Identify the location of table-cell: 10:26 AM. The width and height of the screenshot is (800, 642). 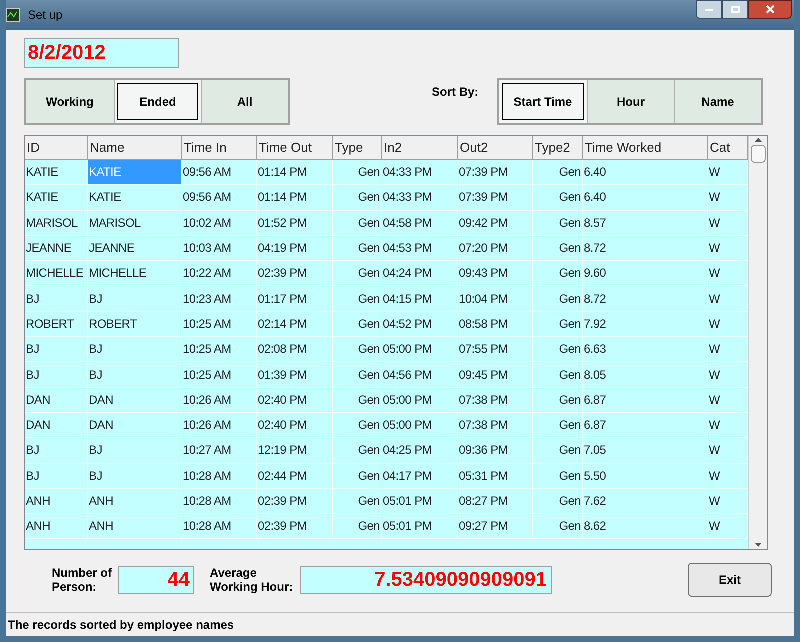
(219, 400).